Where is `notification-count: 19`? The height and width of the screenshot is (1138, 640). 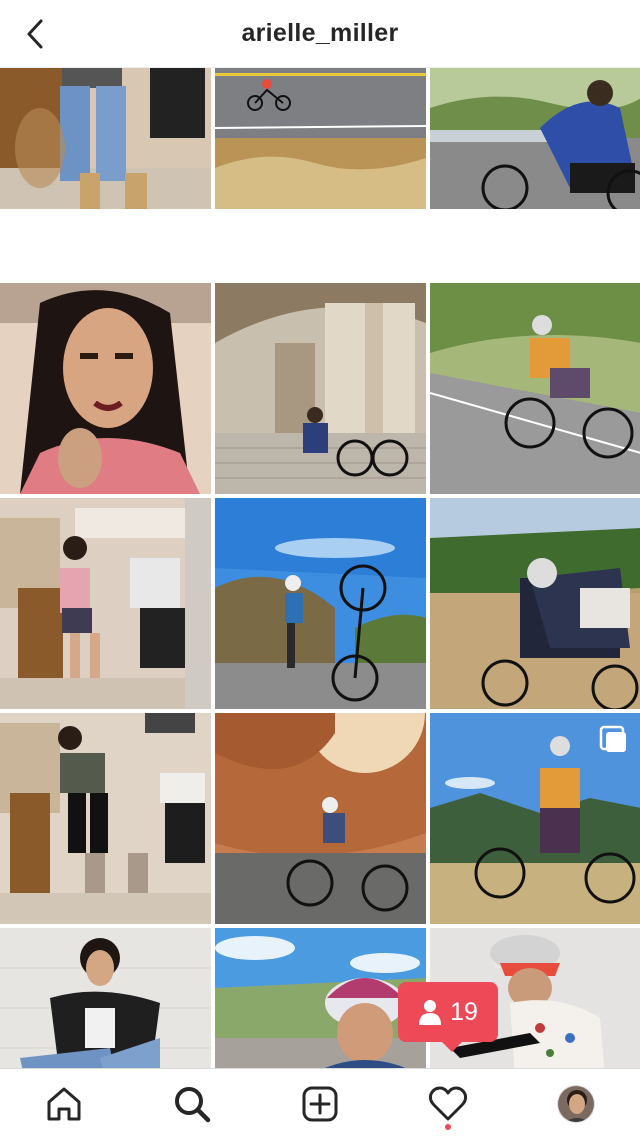
notification-count: 19 is located at coordinates (464, 1011).